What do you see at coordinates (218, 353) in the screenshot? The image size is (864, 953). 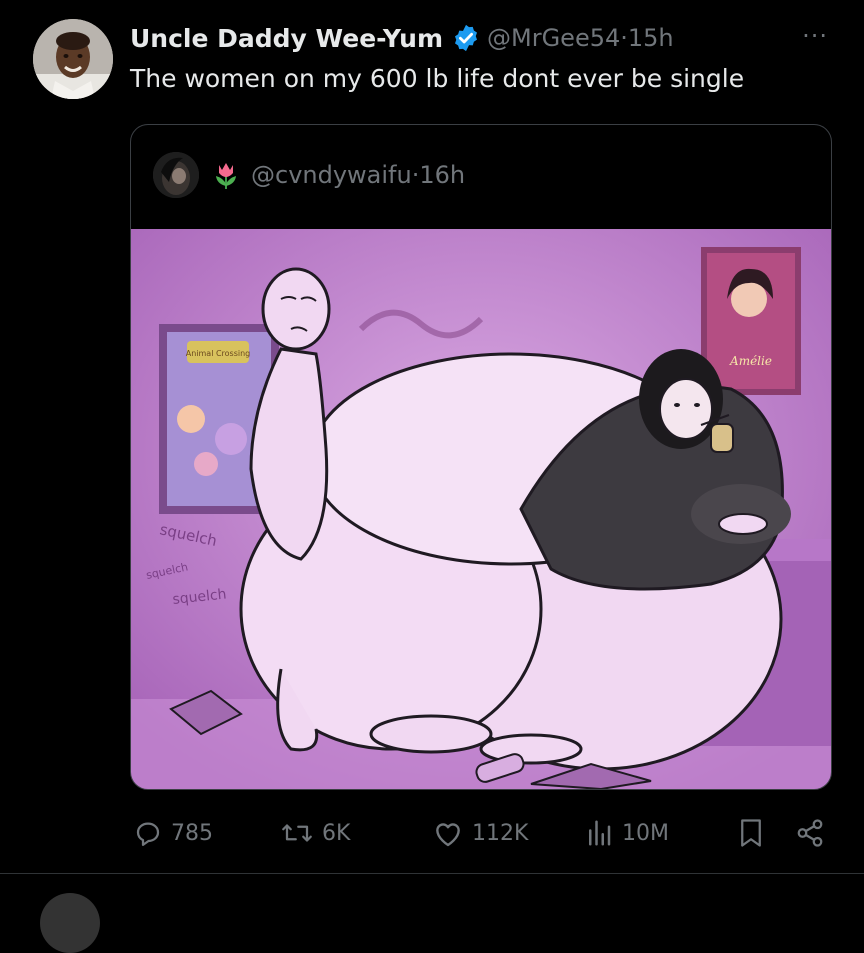 I see `poster-title-left: Animal Crossing` at bounding box center [218, 353].